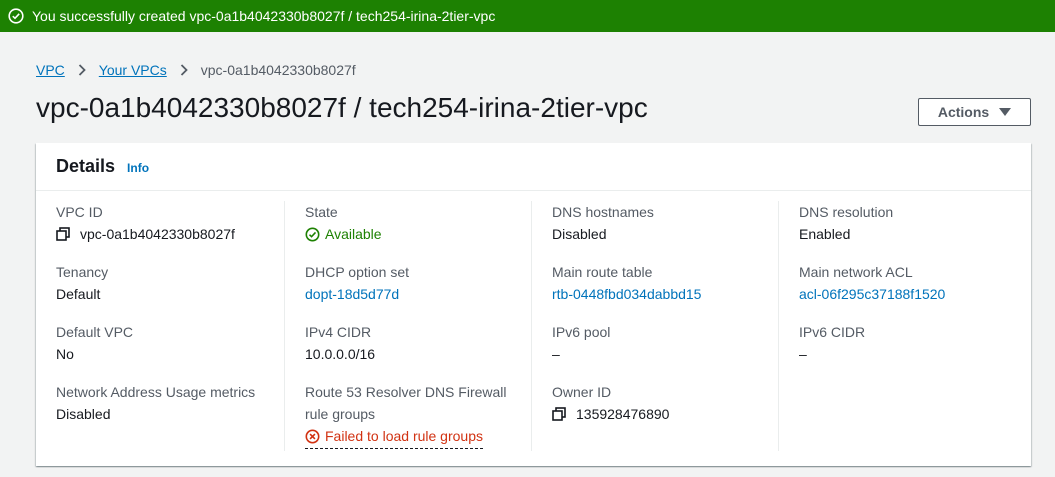  Describe the element at coordinates (79, 212) in the screenshot. I see `field-label: VPC ID` at that location.